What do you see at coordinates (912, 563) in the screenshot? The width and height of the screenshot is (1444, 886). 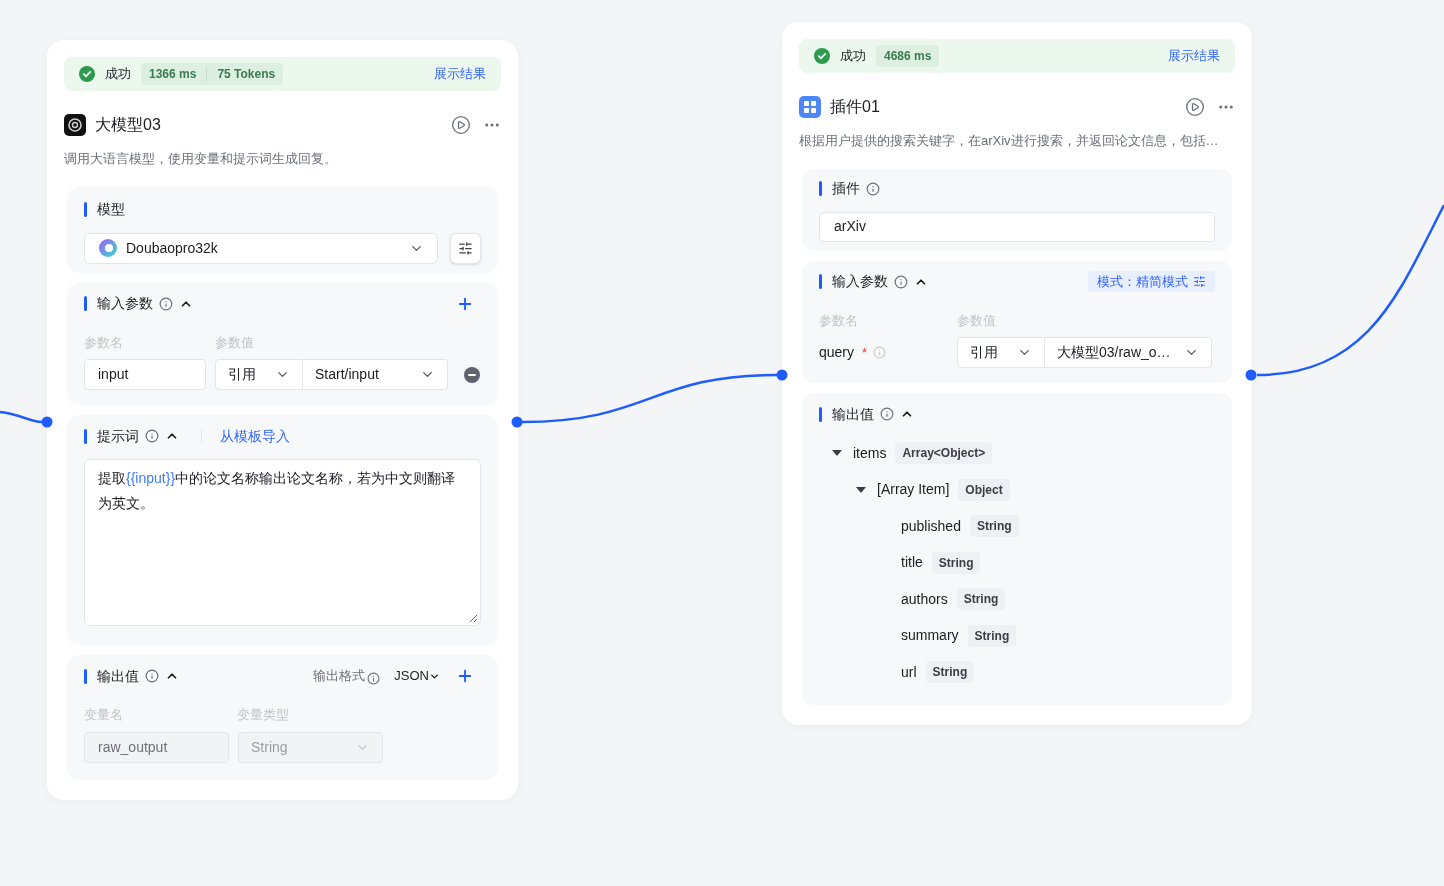 I see `field-name: title` at bounding box center [912, 563].